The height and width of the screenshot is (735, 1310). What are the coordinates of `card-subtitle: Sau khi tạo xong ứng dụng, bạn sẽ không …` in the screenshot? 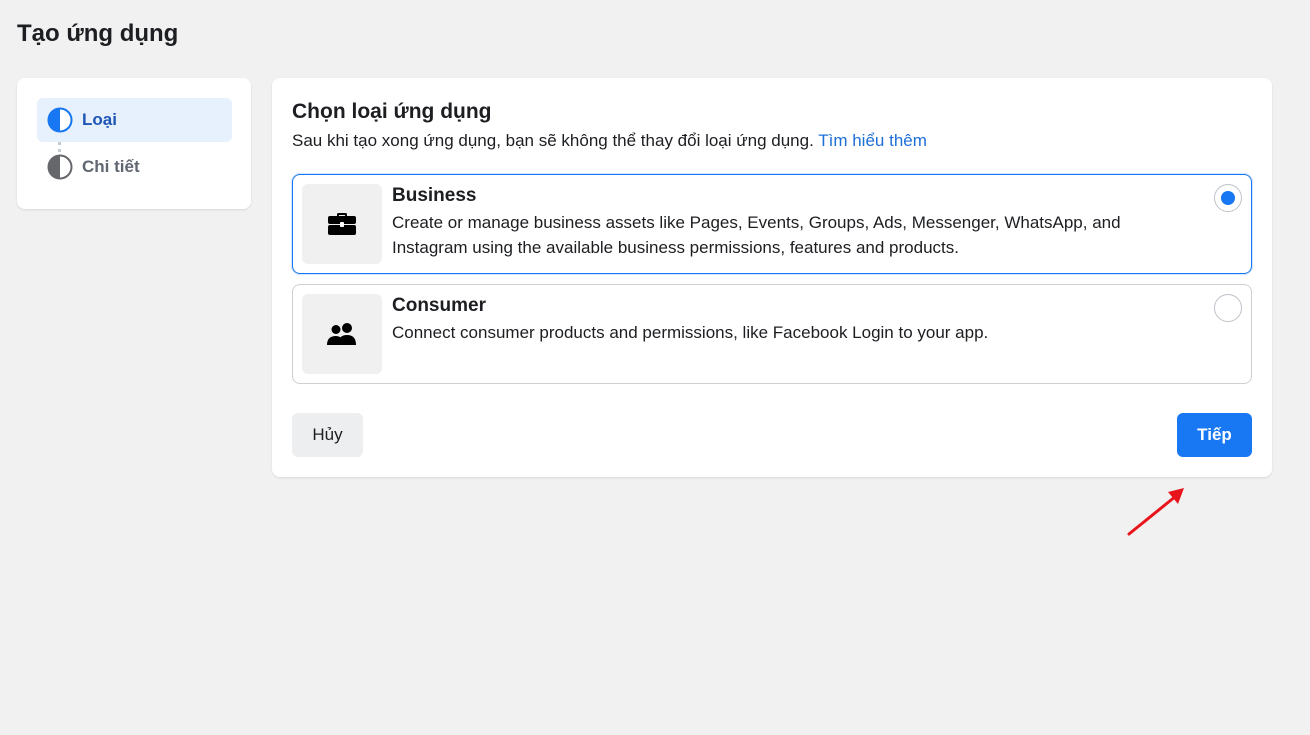 It's located at (609, 141).